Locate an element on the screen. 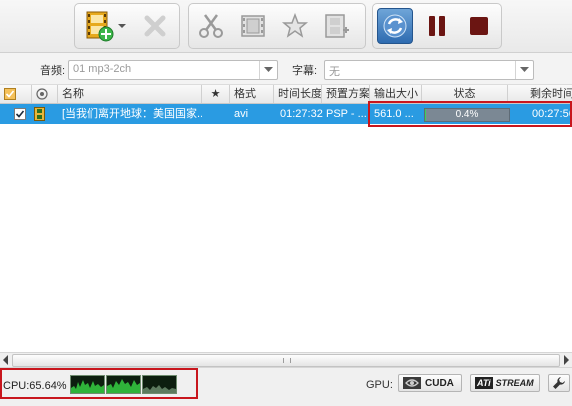  stop-icon is located at coordinates (479, 26).